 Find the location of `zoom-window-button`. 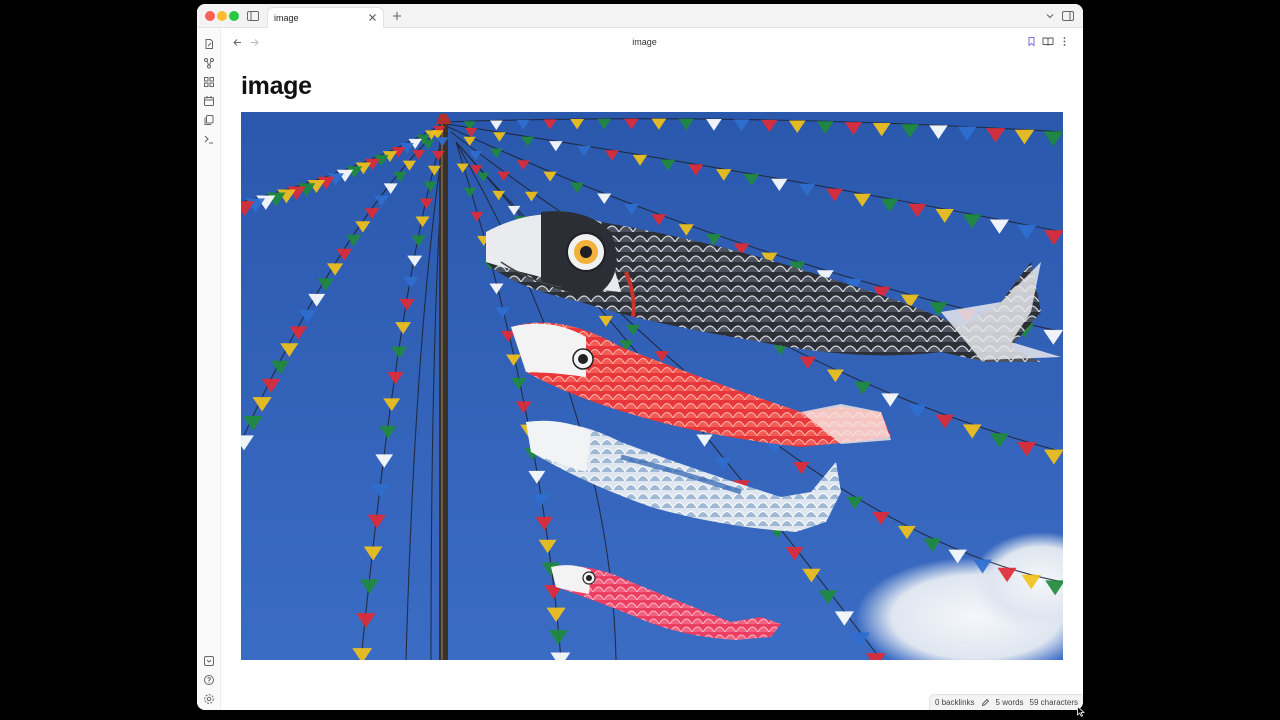

zoom-window-button is located at coordinates (234, 16).